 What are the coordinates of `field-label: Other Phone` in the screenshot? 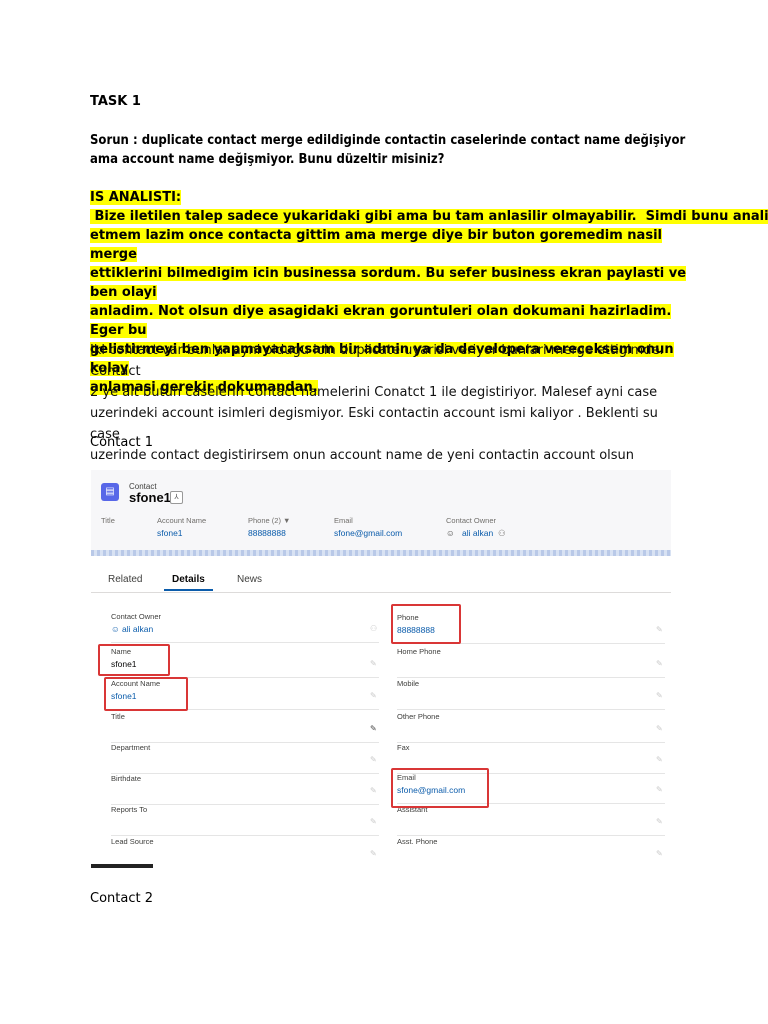 It's located at (418, 716).